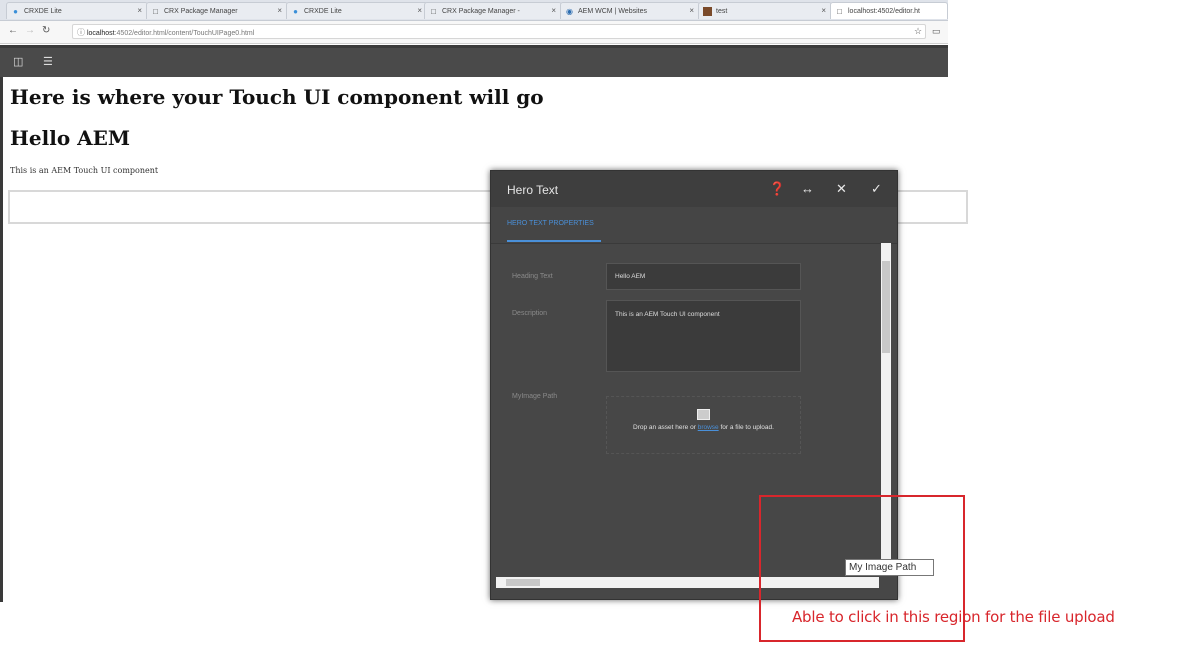 Image resolution: width=1200 pixels, height=672 pixels. What do you see at coordinates (81, 32) in the screenshot?
I see `info-icon: ⓘ` at bounding box center [81, 32].